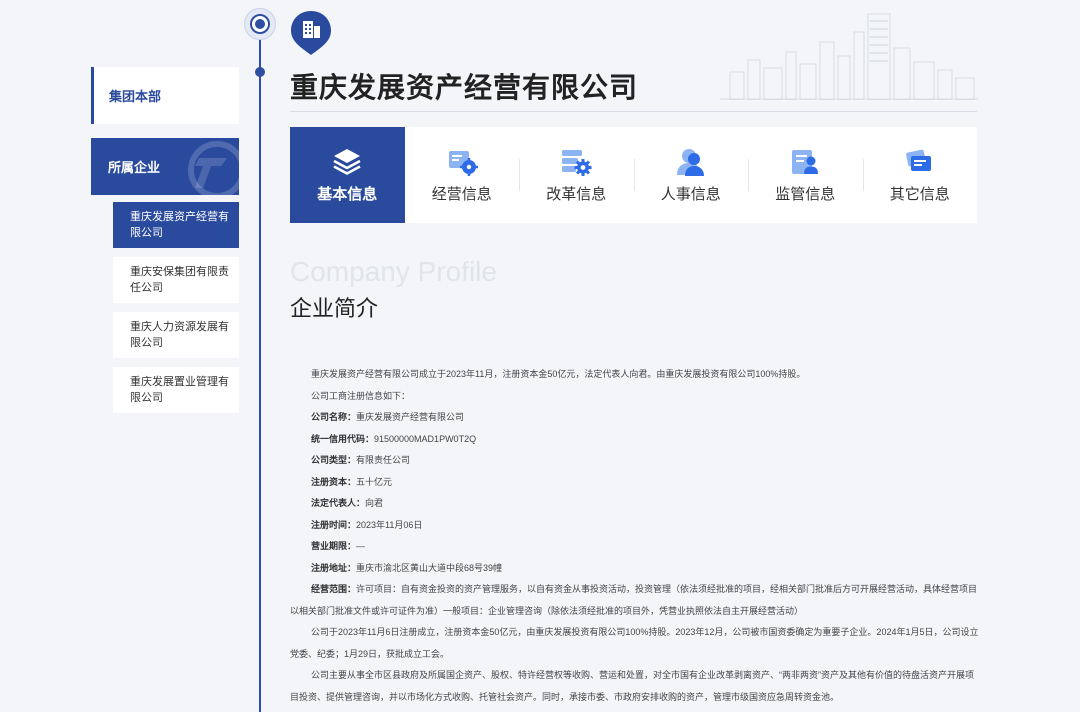 Image resolution: width=1080 pixels, height=712 pixels. Describe the element at coordinates (135, 96) in the screenshot. I see `sidebar-item-label: 集团本部` at that location.